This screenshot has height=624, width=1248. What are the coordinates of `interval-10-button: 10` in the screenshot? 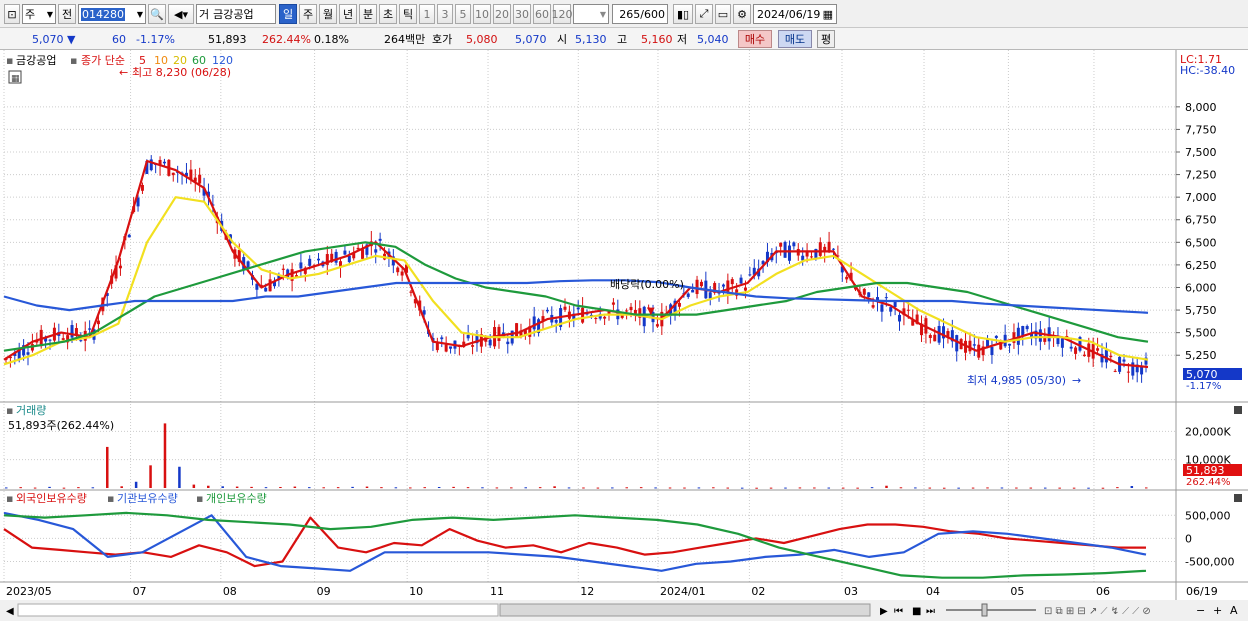 It's located at (482, 14).